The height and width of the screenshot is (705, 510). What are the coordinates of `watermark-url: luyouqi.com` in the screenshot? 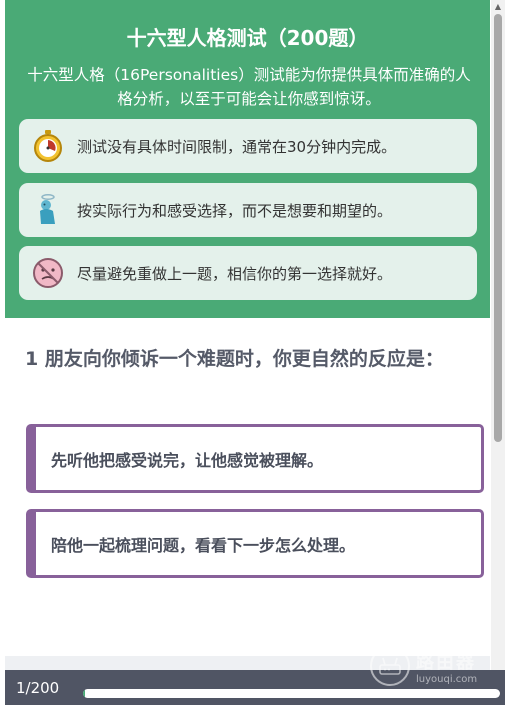 It's located at (447, 679).